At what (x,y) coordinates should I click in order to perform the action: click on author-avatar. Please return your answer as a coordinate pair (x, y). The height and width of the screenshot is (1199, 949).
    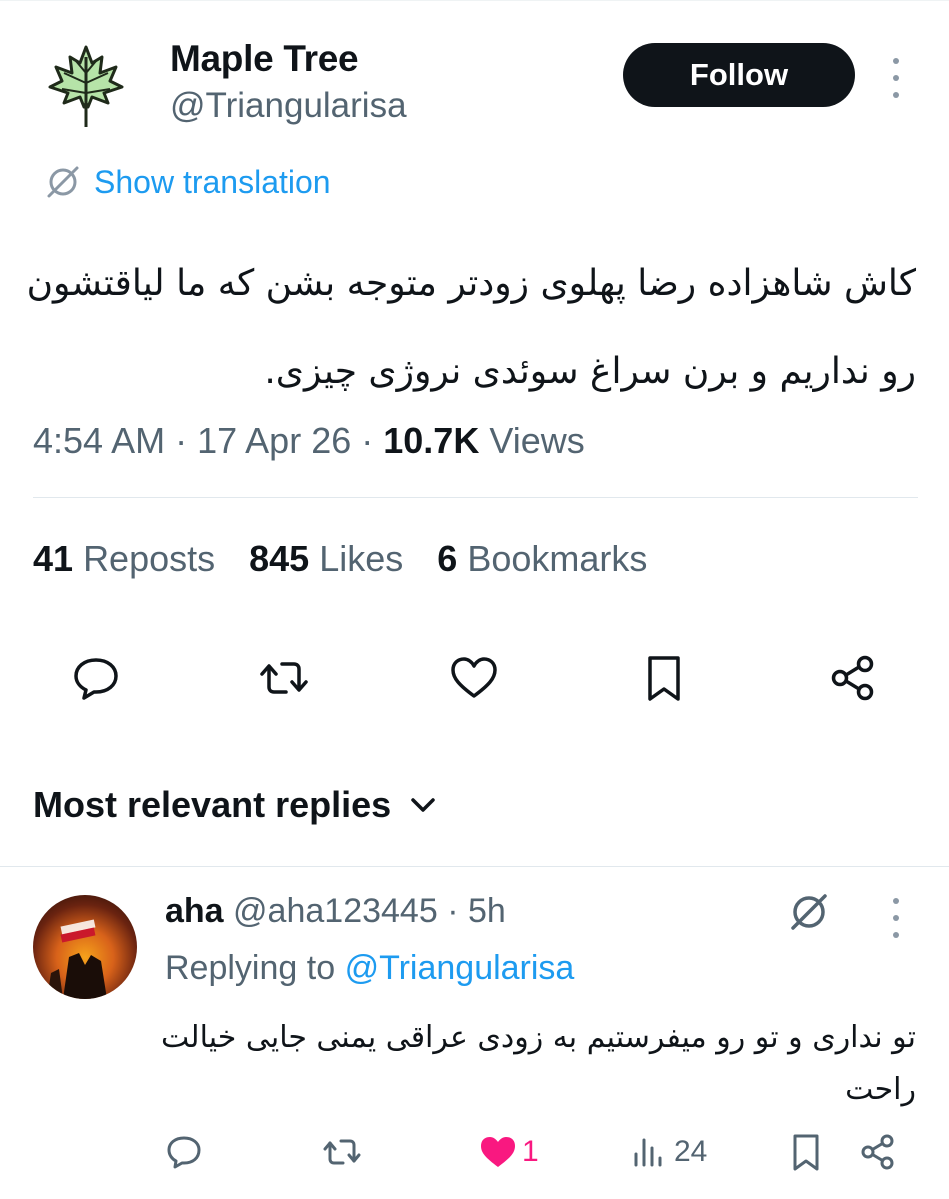
    Looking at the image, I should click on (86, 86).